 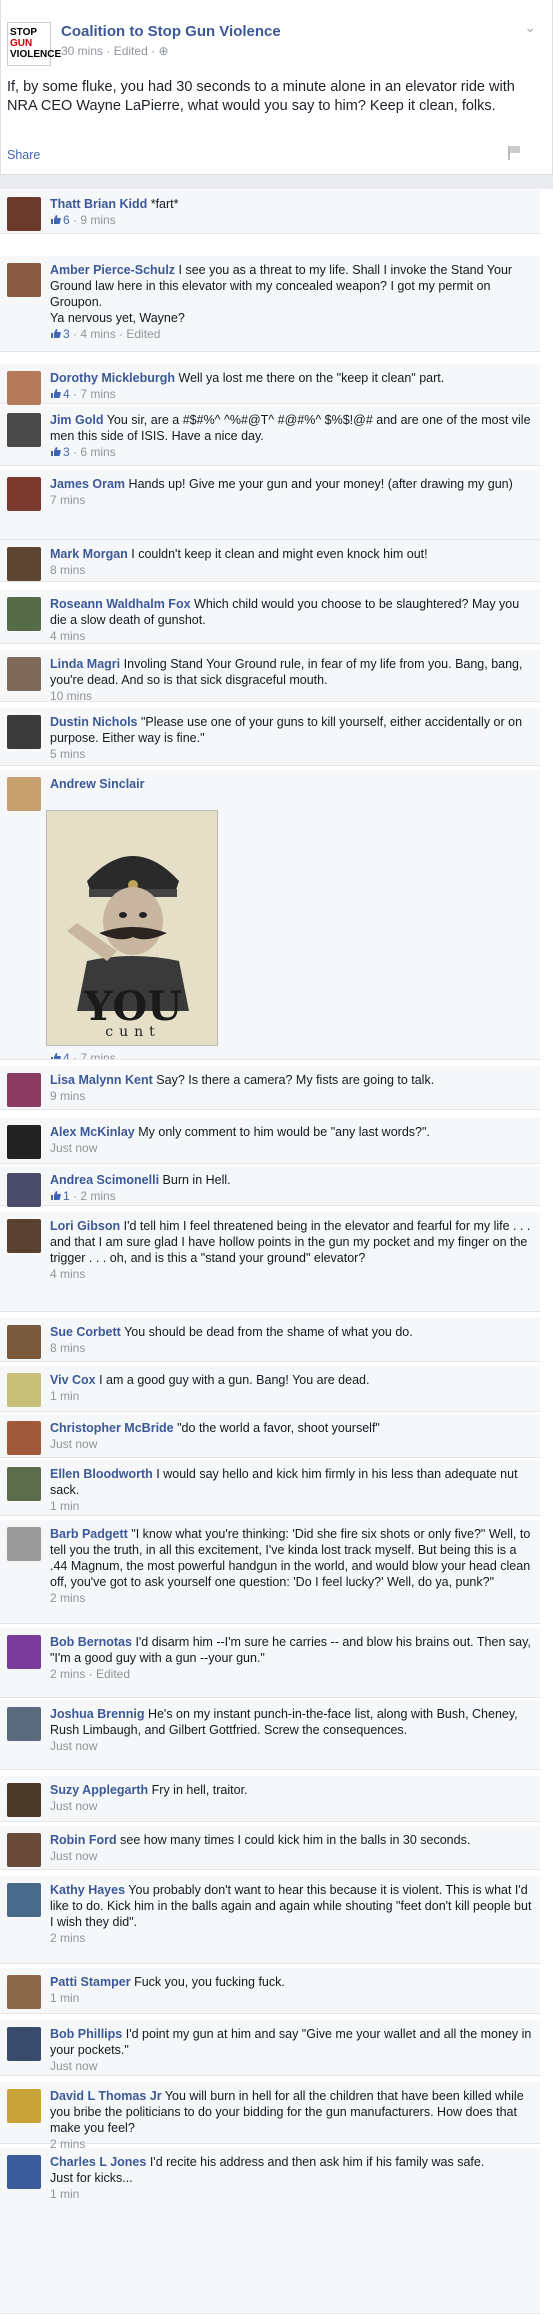 What do you see at coordinates (89, 1534) in the screenshot?
I see `commenter-name-link: Barb Padgett` at bounding box center [89, 1534].